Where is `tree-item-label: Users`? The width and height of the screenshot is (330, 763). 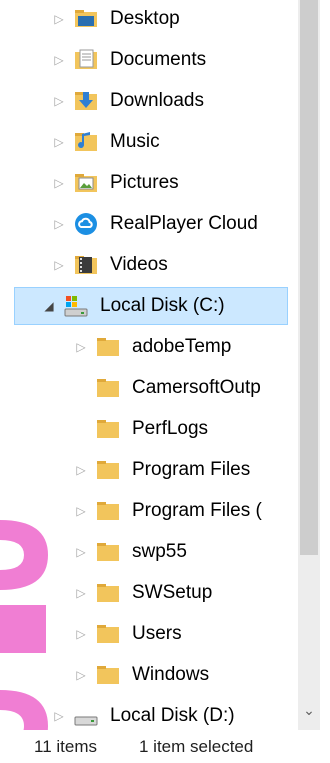
tree-item-label: Users is located at coordinates (157, 633).